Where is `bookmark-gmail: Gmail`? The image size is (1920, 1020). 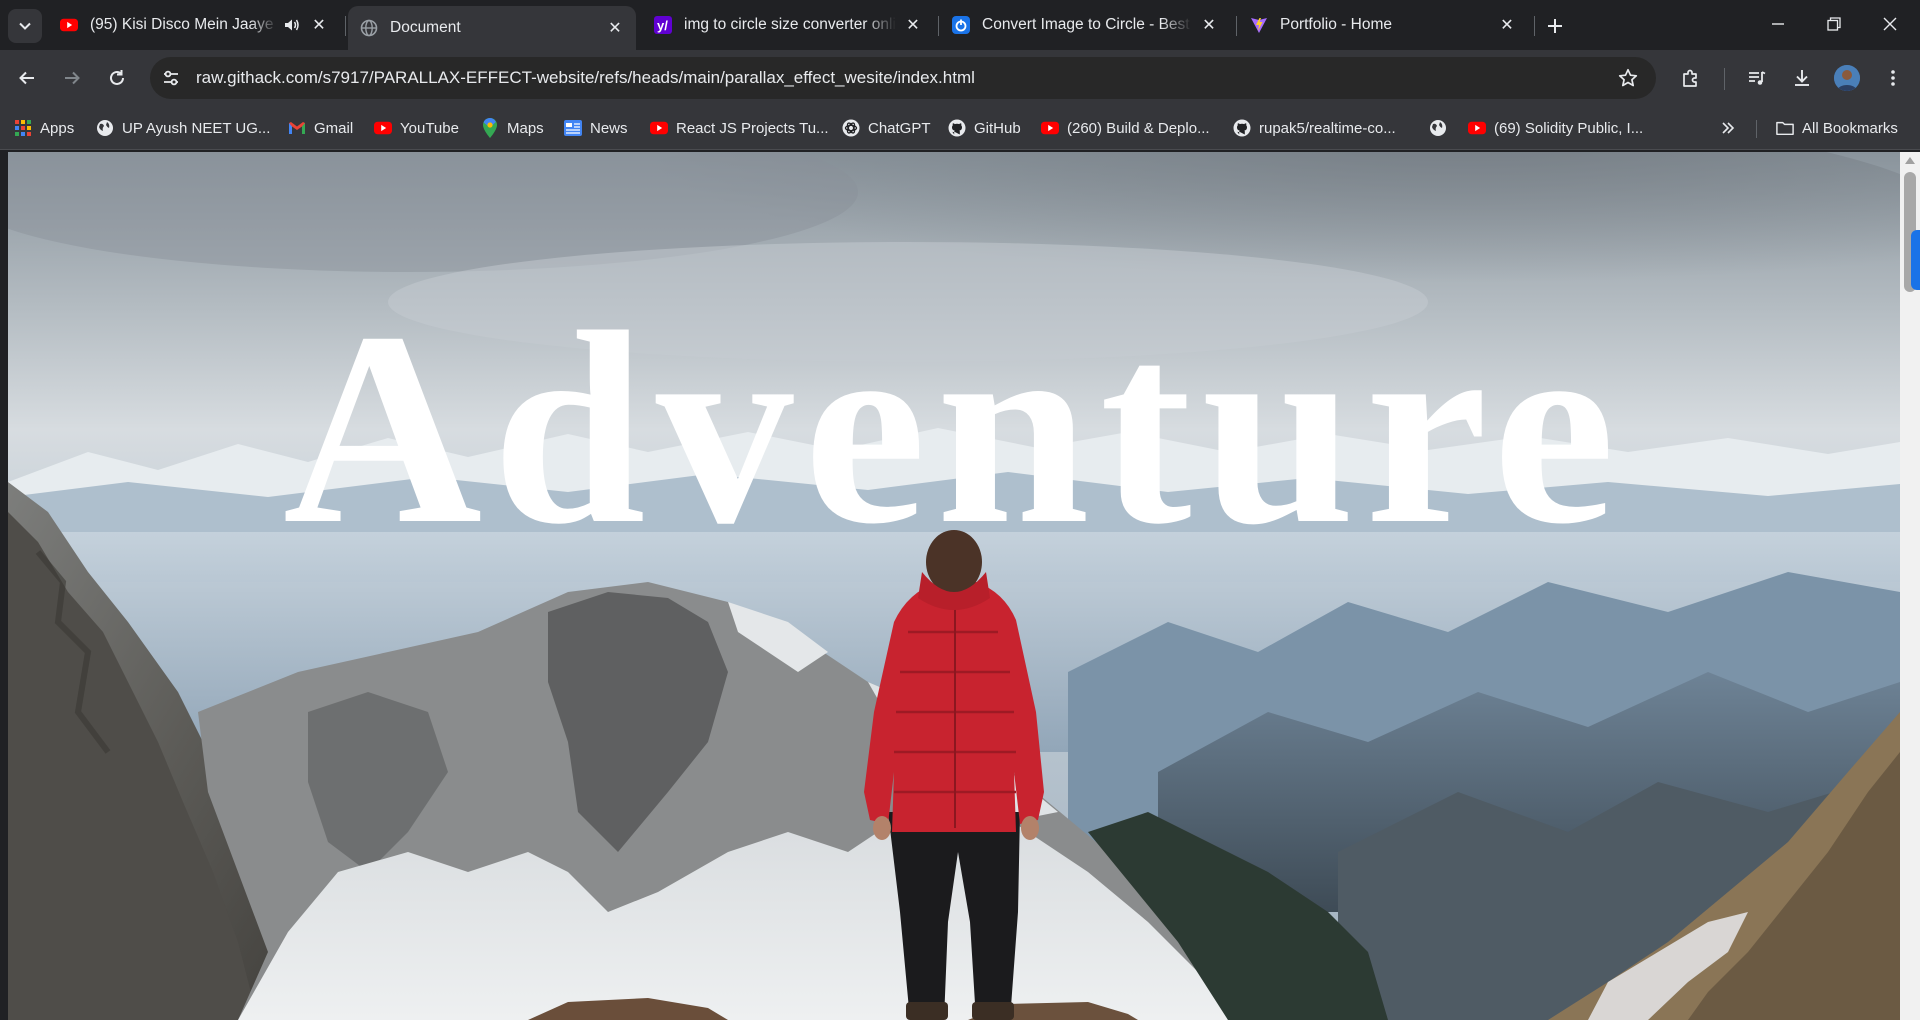 bookmark-gmail: Gmail is located at coordinates (320, 128).